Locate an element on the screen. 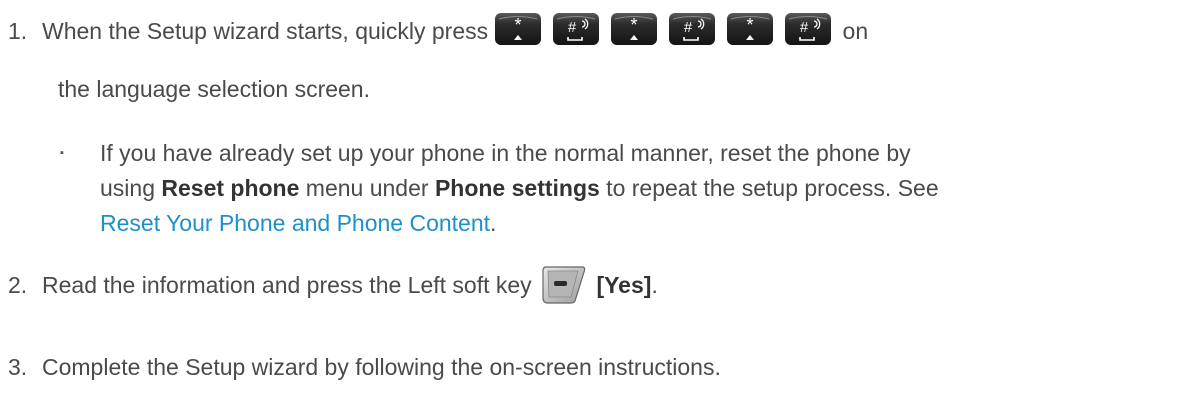  note-text: using is located at coordinates (131, 188).